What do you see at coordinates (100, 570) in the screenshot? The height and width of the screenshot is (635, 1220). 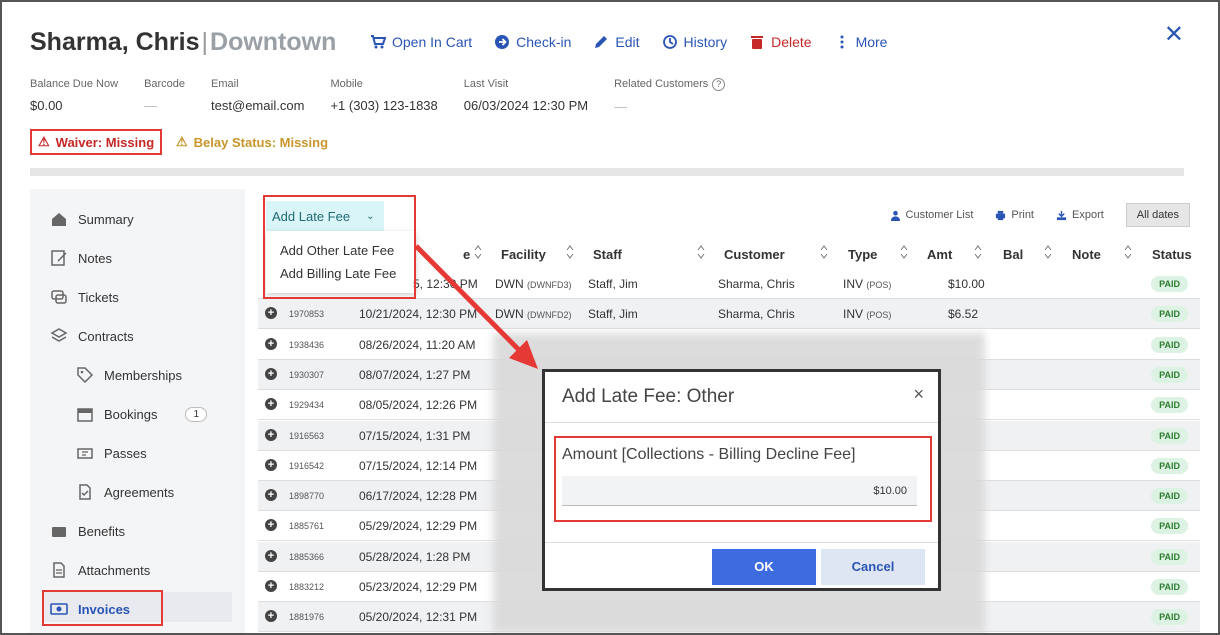 I see `sidebar-item-attachments: Attachments` at bounding box center [100, 570].